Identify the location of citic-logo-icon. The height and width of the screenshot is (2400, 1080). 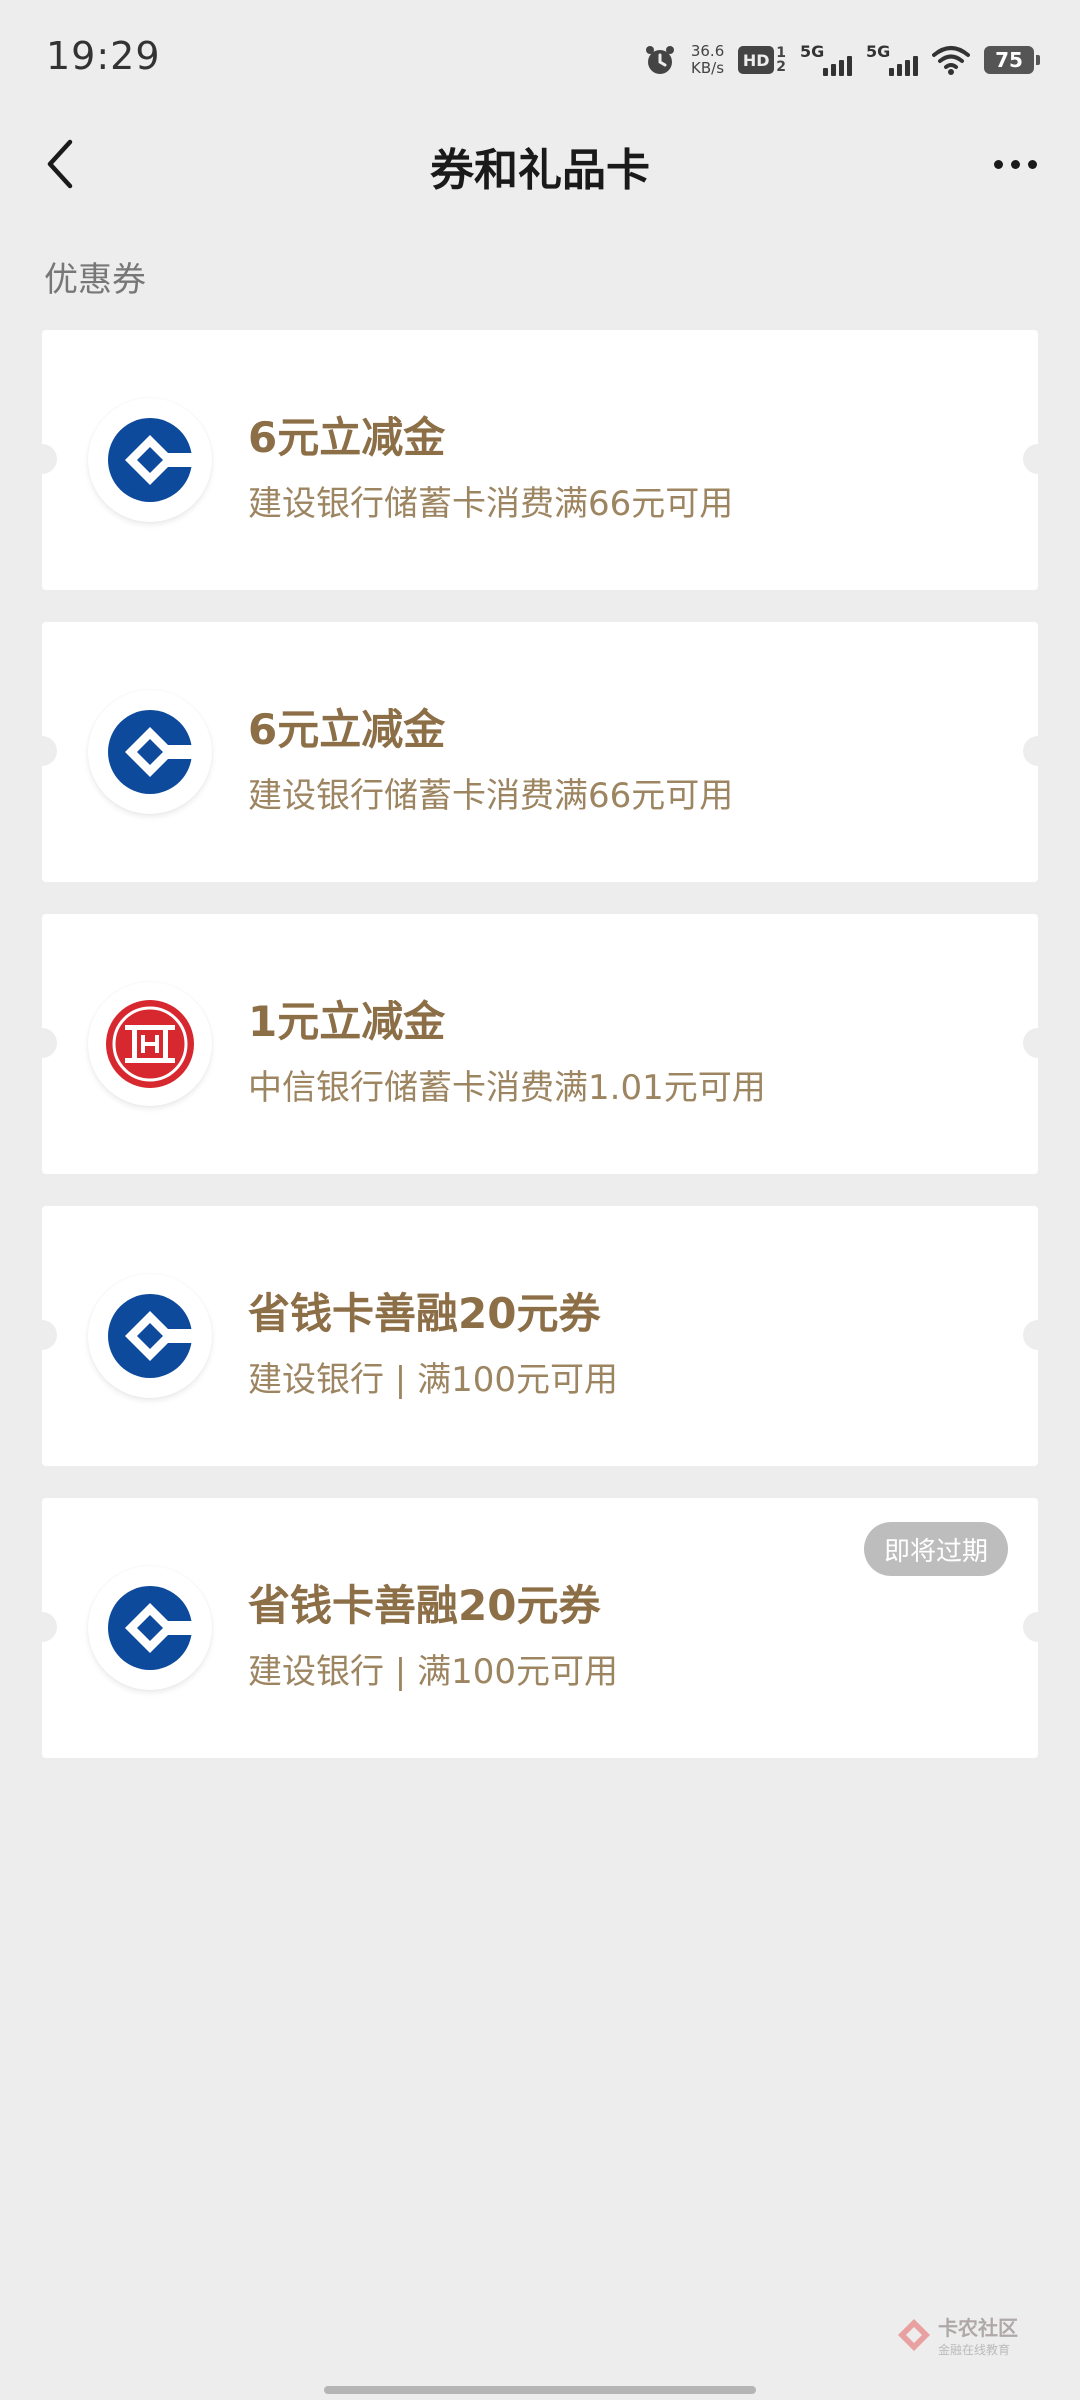
(150, 1044).